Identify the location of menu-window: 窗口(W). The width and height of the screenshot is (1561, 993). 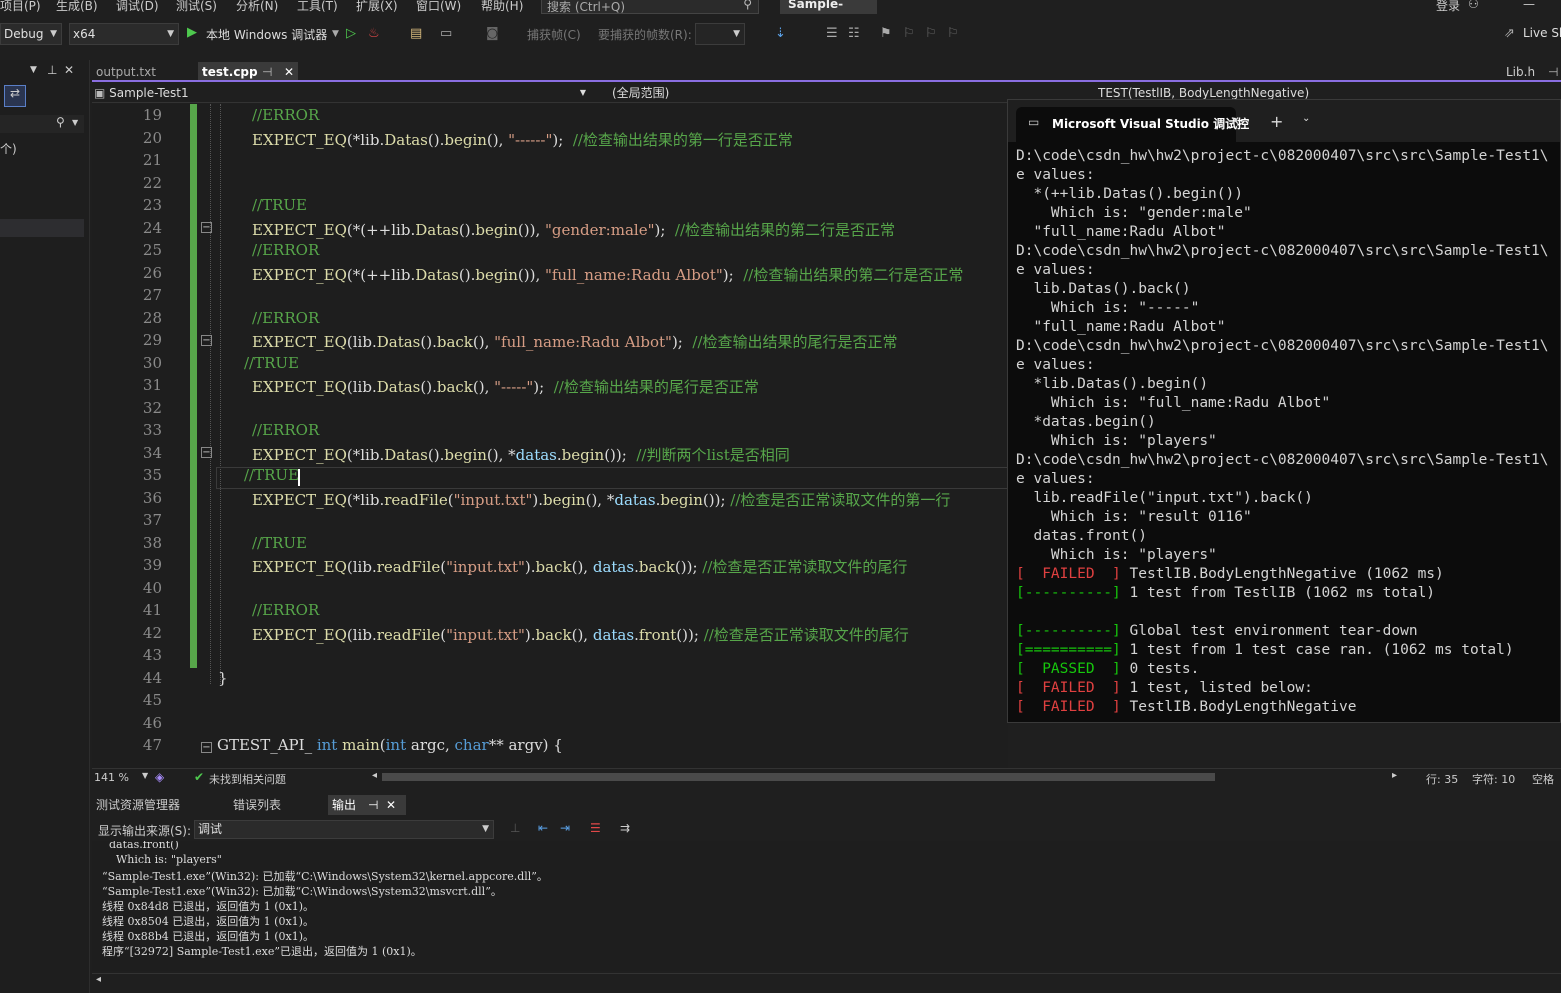
(438, 7).